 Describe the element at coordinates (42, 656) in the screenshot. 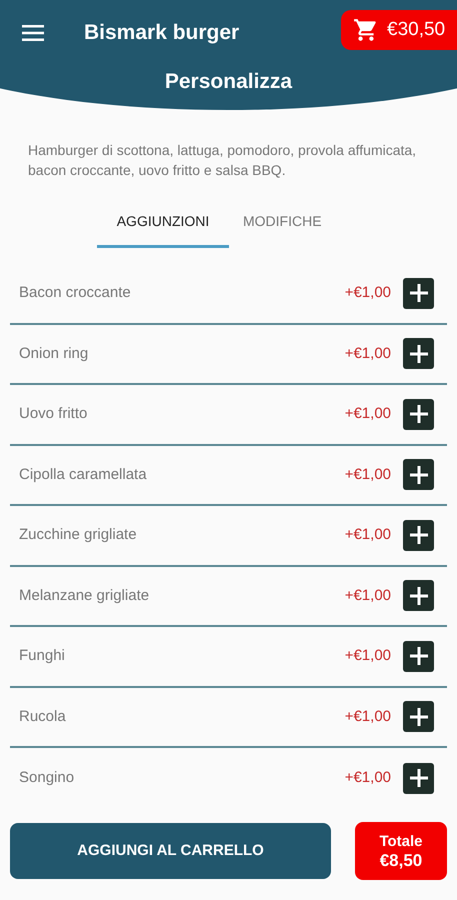

I see `item-name: Funghi` at that location.